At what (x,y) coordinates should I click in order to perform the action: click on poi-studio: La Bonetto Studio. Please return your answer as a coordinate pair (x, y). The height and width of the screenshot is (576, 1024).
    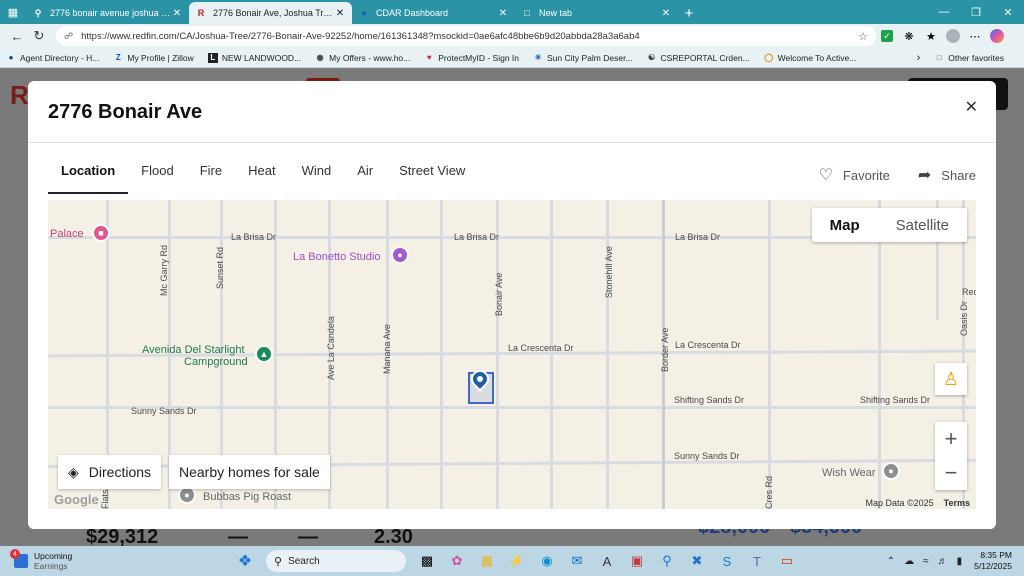
    Looking at the image, I should click on (336, 257).